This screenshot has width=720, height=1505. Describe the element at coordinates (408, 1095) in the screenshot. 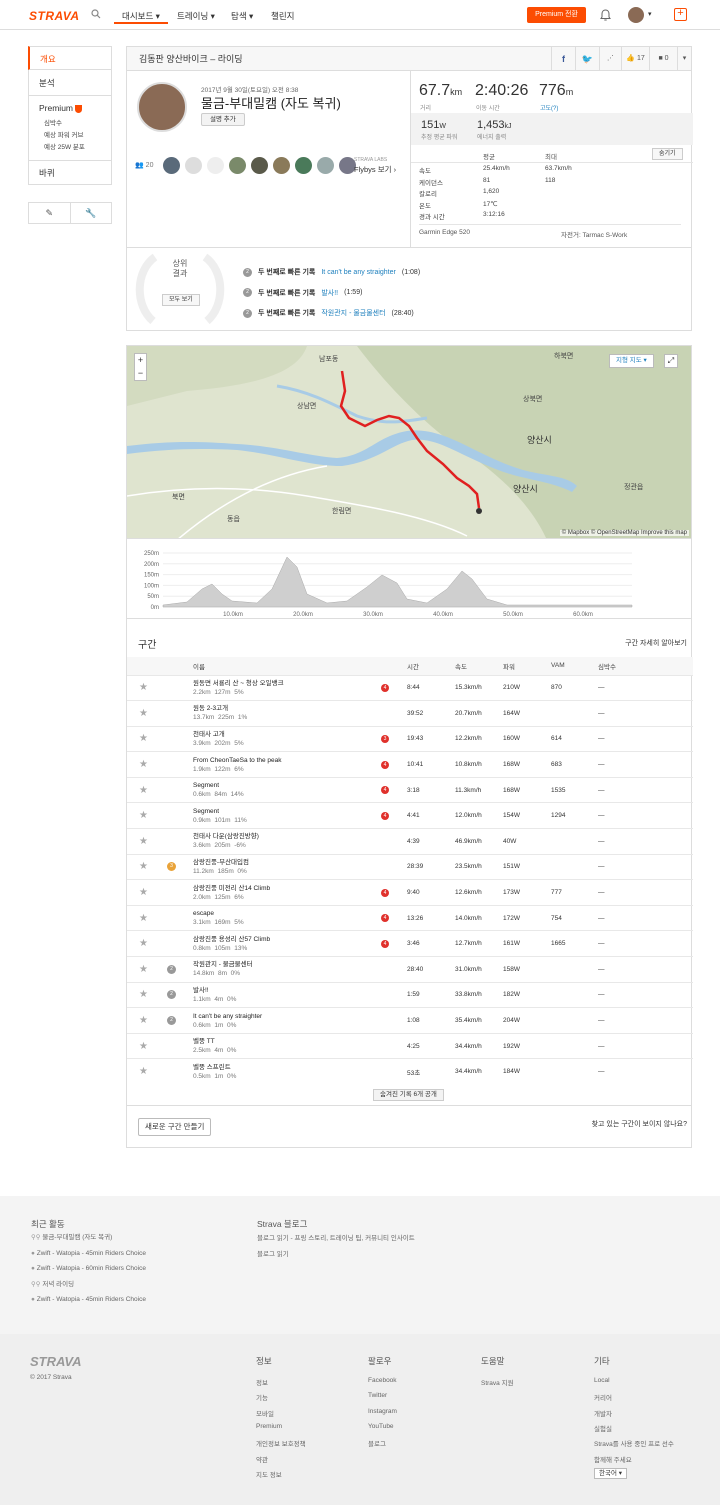

I see `show-hidden-button: 숨겨진 기록 6개 공개` at that location.